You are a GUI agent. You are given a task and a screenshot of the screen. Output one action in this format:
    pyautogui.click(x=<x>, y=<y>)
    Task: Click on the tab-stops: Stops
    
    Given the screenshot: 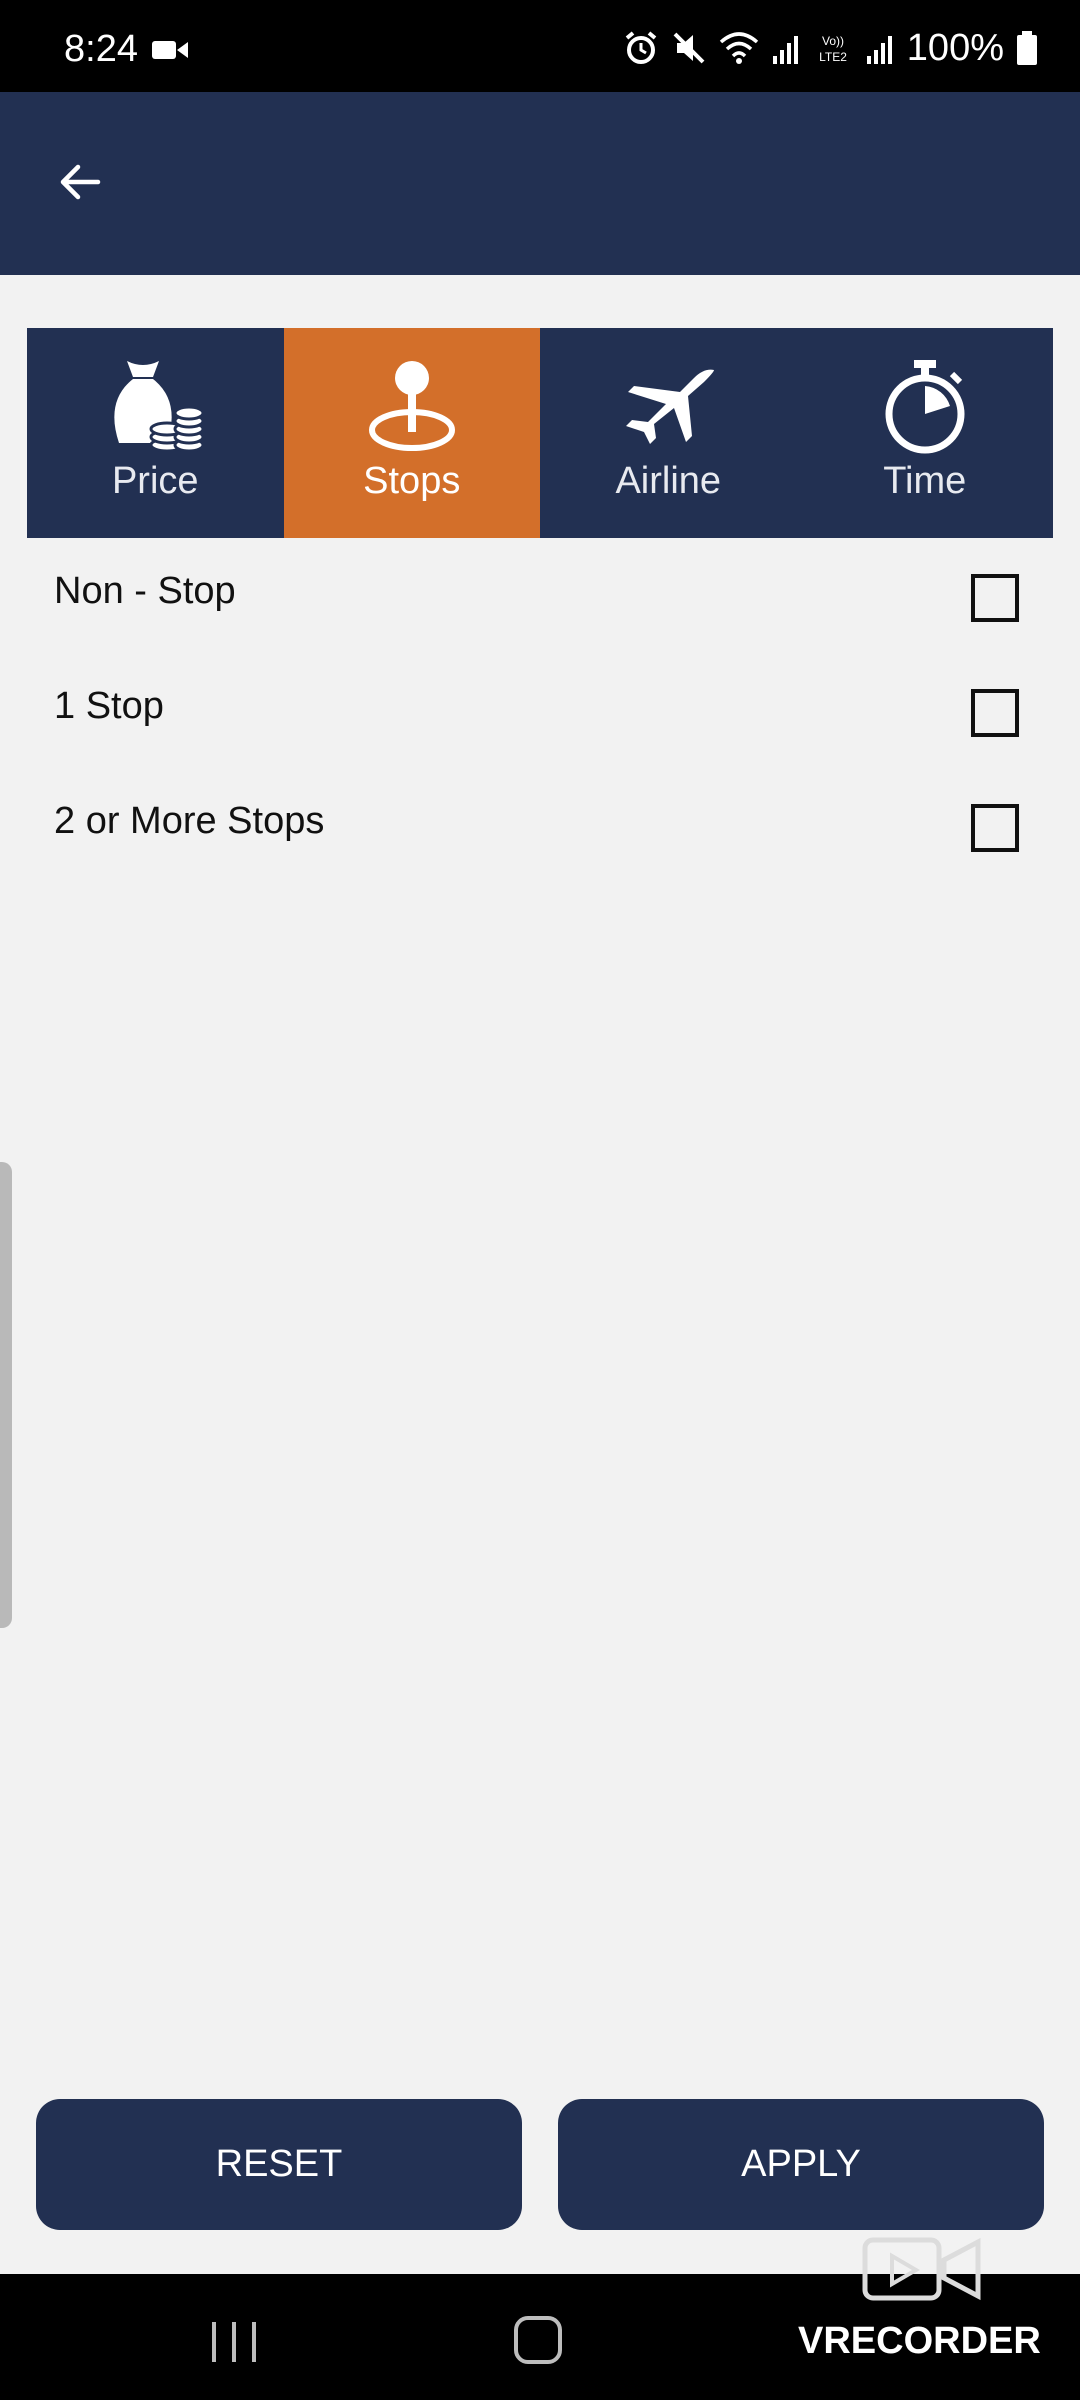 What is the action you would take?
    pyautogui.click(x=411, y=433)
    